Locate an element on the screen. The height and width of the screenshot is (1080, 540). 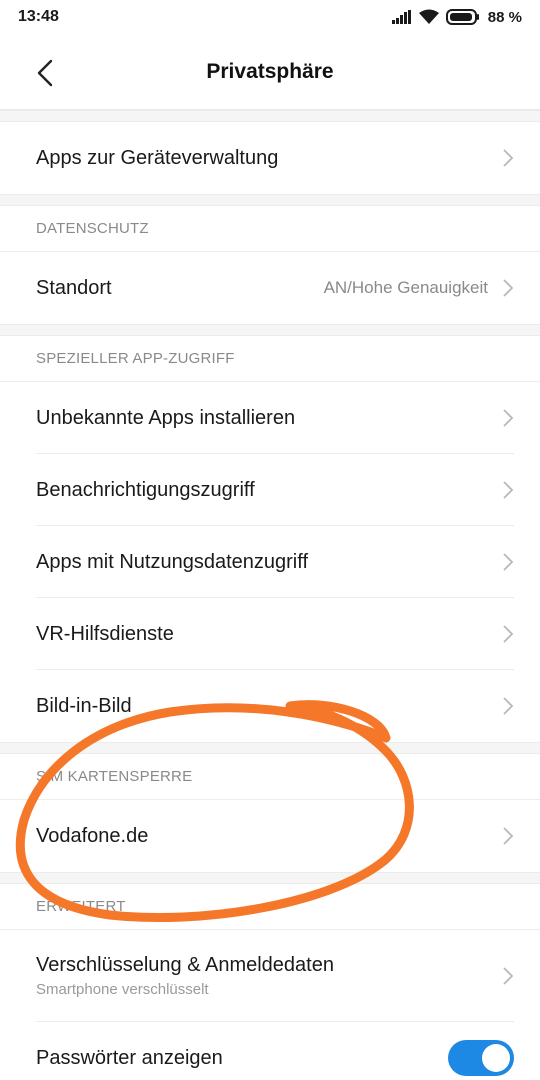
status-icons: 88 % is located at coordinates (456, 17).